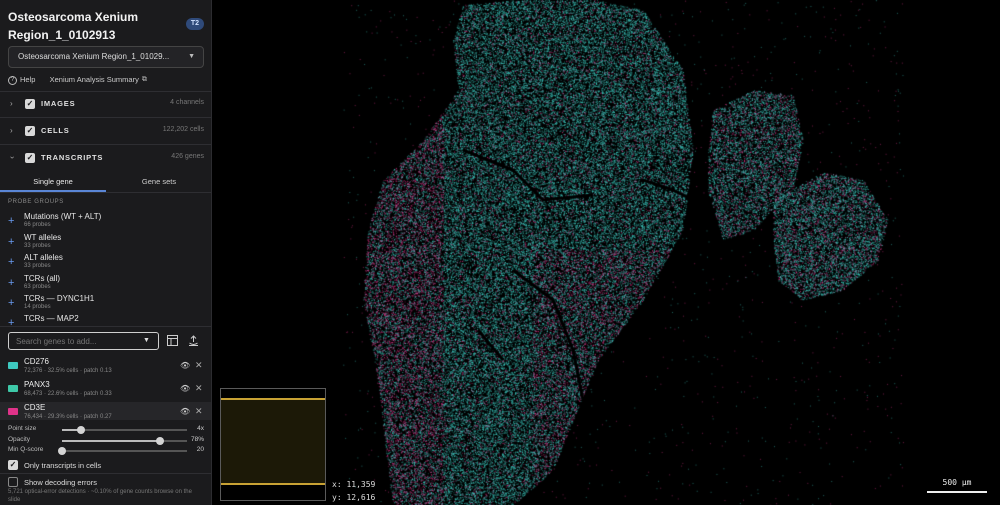 Image resolution: width=1000 pixels, height=505 pixels. I want to click on slider-label: Min Q-score, so click(26, 449).